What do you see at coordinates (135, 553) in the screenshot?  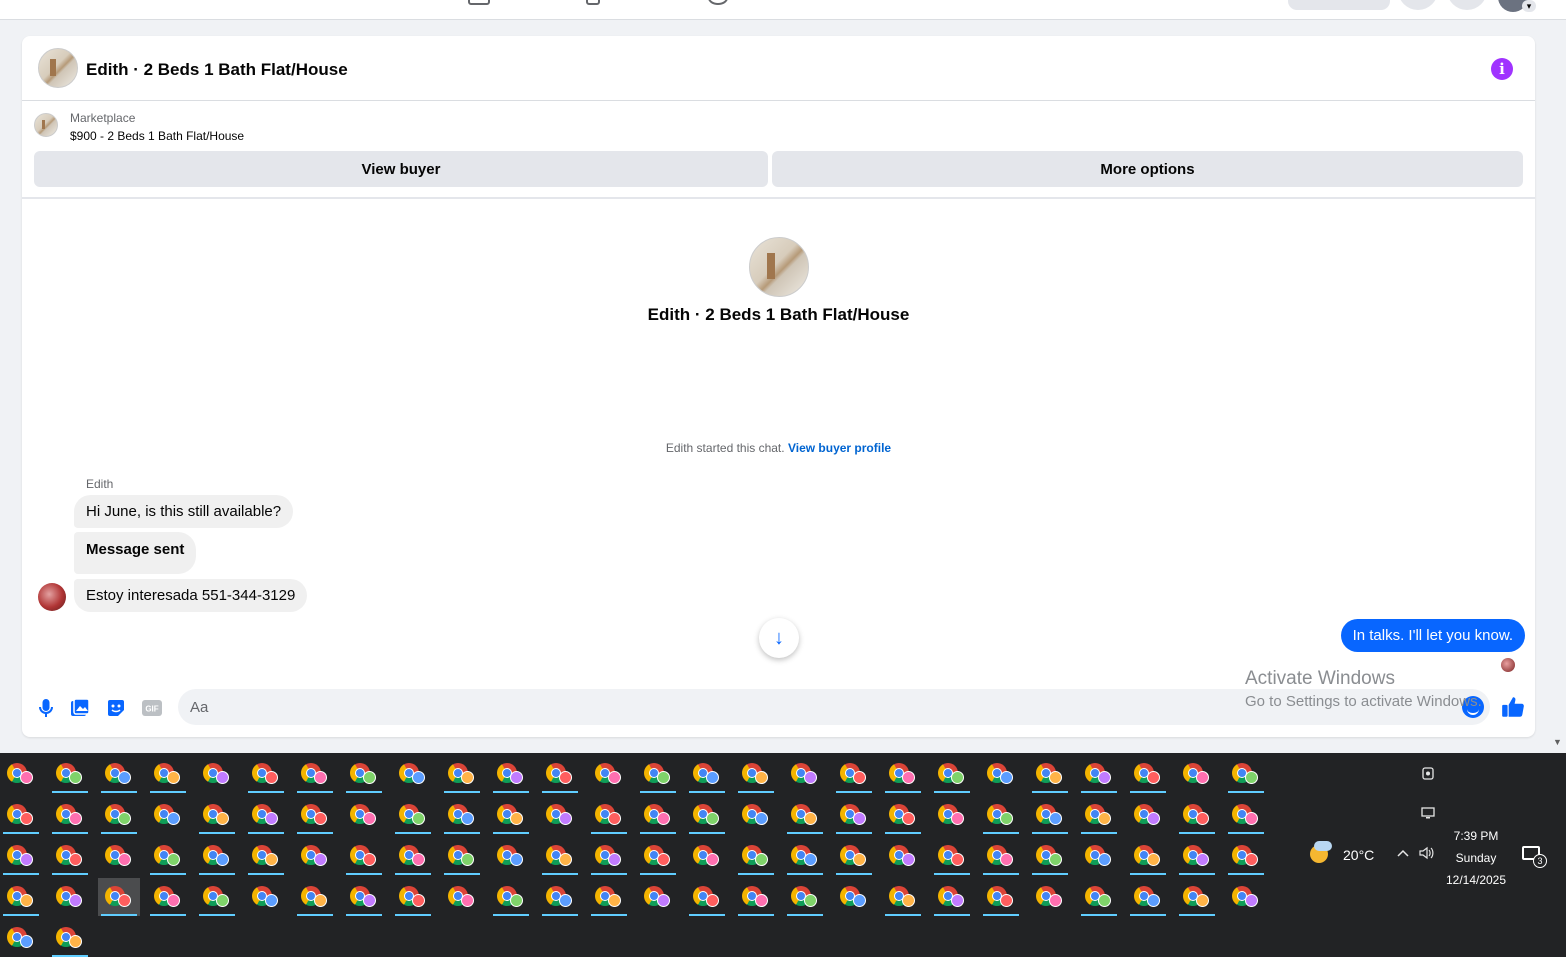 I see `message-bubble: Message sent` at bounding box center [135, 553].